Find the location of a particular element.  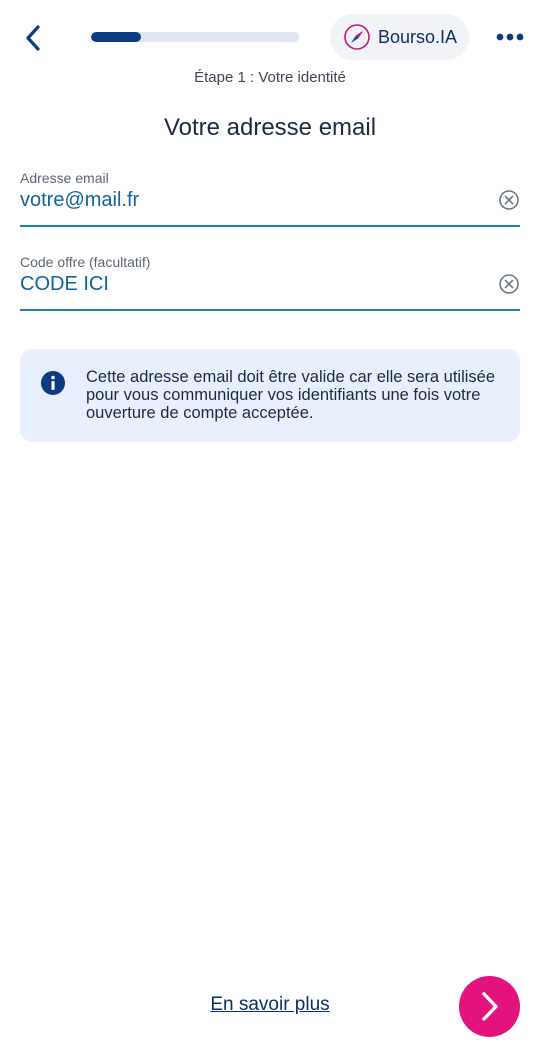

next-button is located at coordinates (489, 1006).